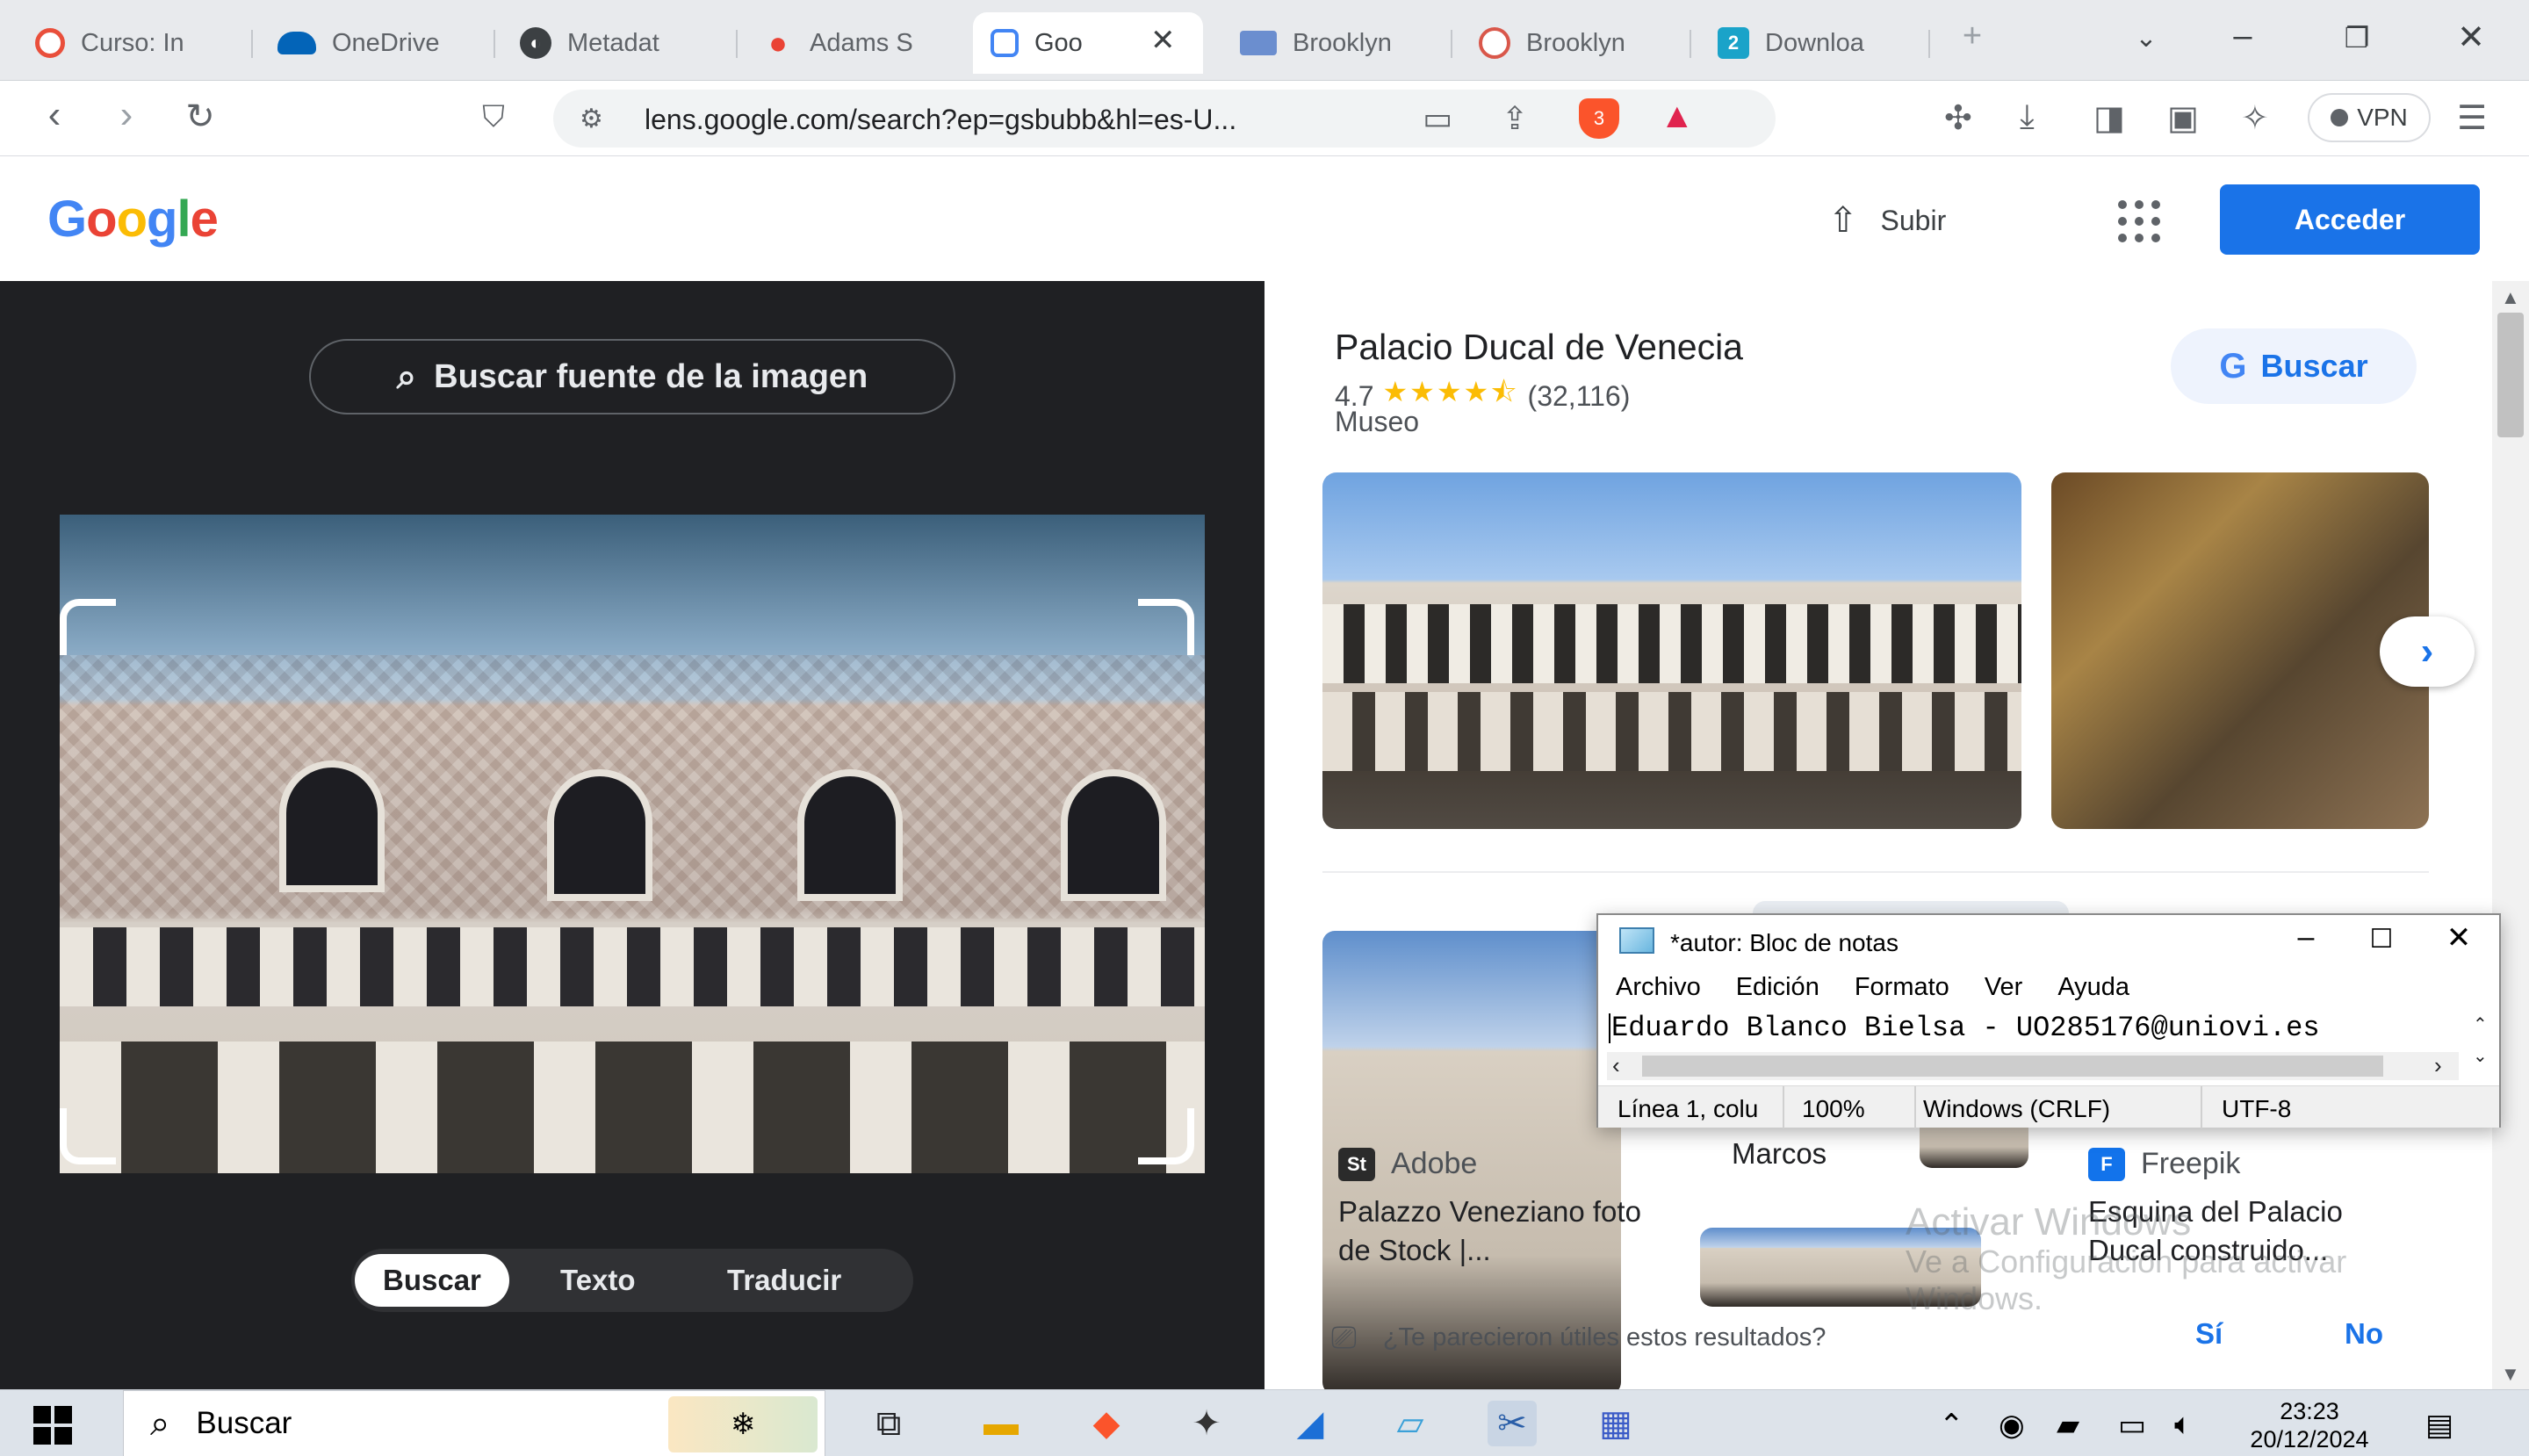 The width and height of the screenshot is (2529, 1456). I want to click on close-icon: ✕, so click(2459, 937).